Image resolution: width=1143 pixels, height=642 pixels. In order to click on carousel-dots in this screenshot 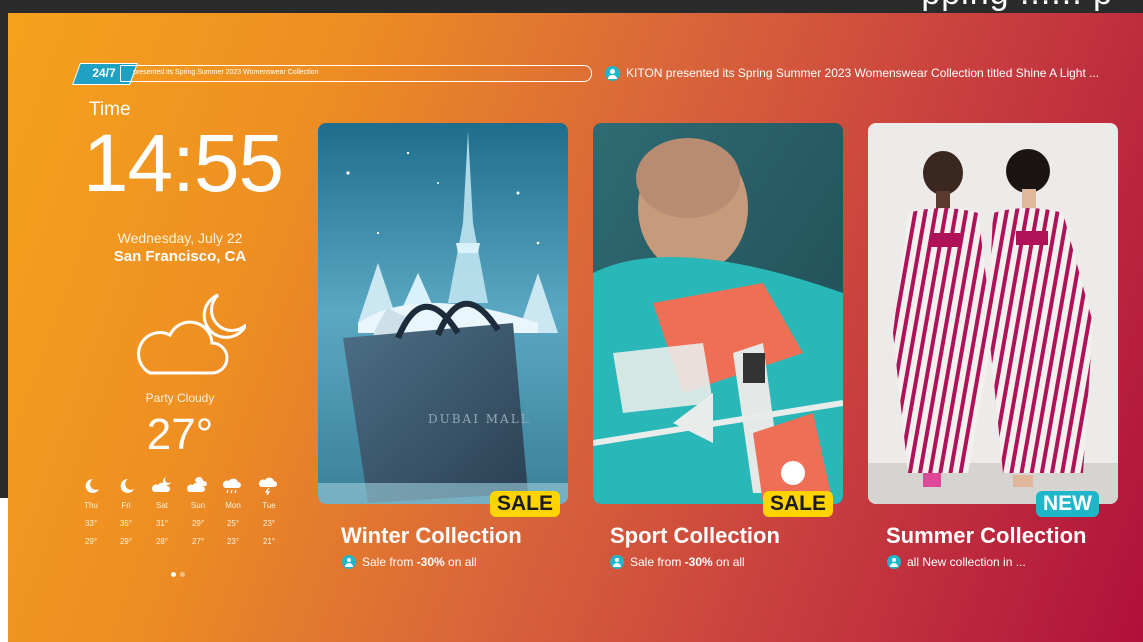, I will do `click(180, 571)`.